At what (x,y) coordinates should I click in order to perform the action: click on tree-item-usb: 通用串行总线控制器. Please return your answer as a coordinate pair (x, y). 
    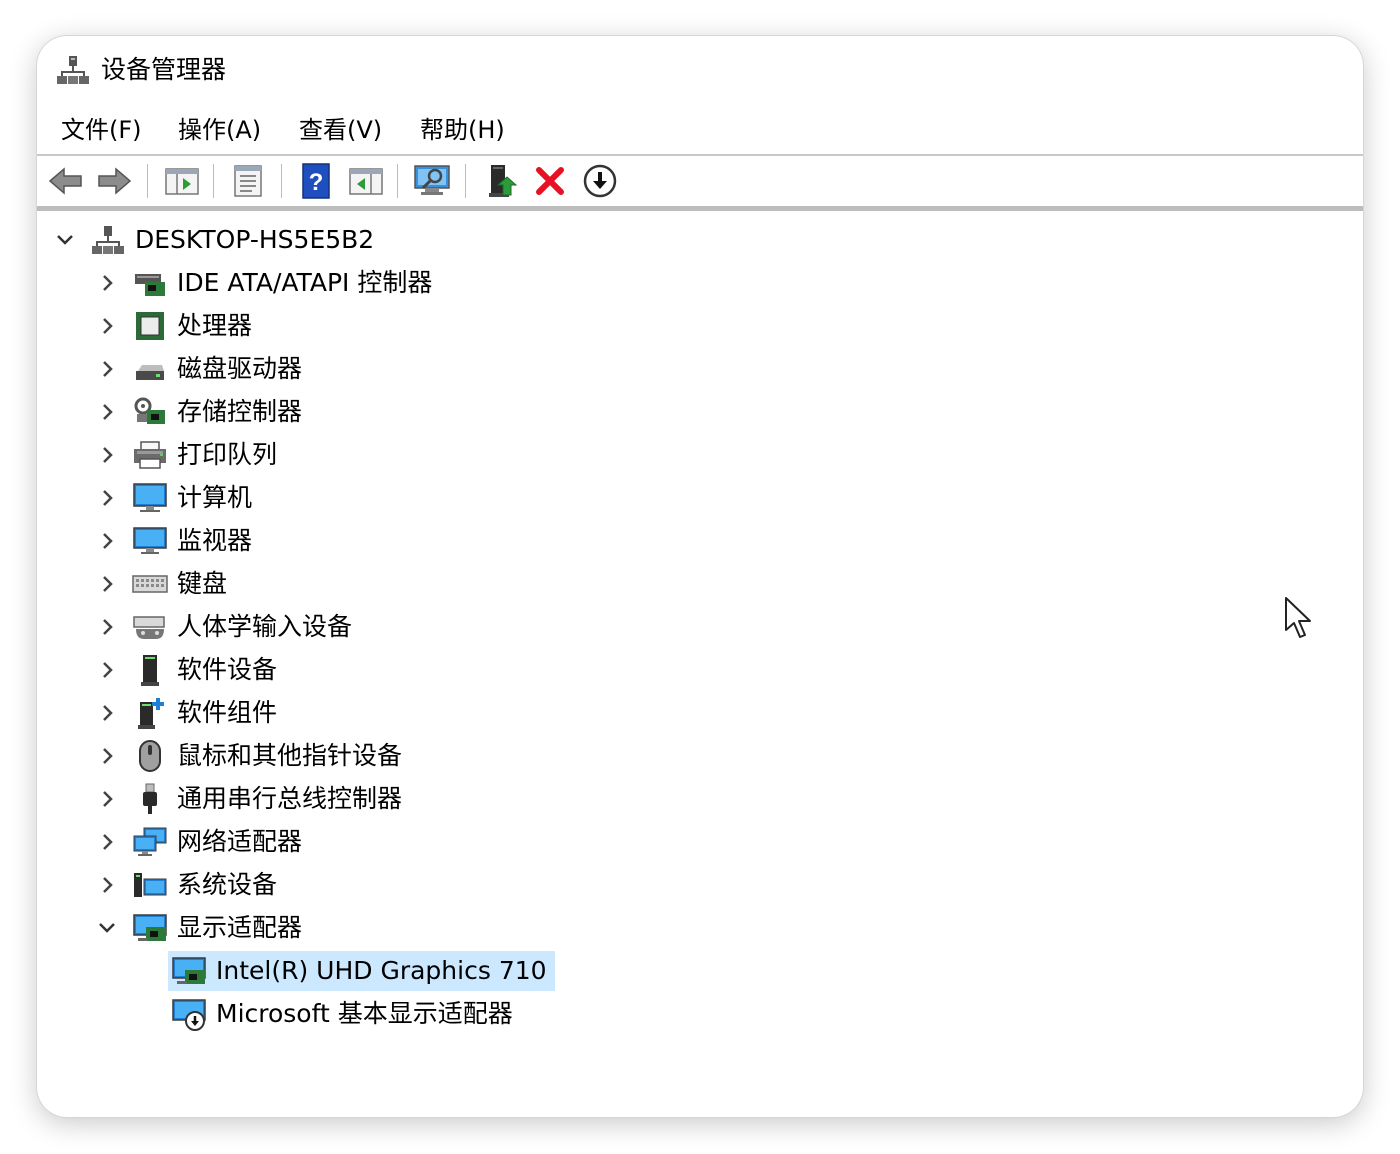
    Looking at the image, I should click on (248, 799).